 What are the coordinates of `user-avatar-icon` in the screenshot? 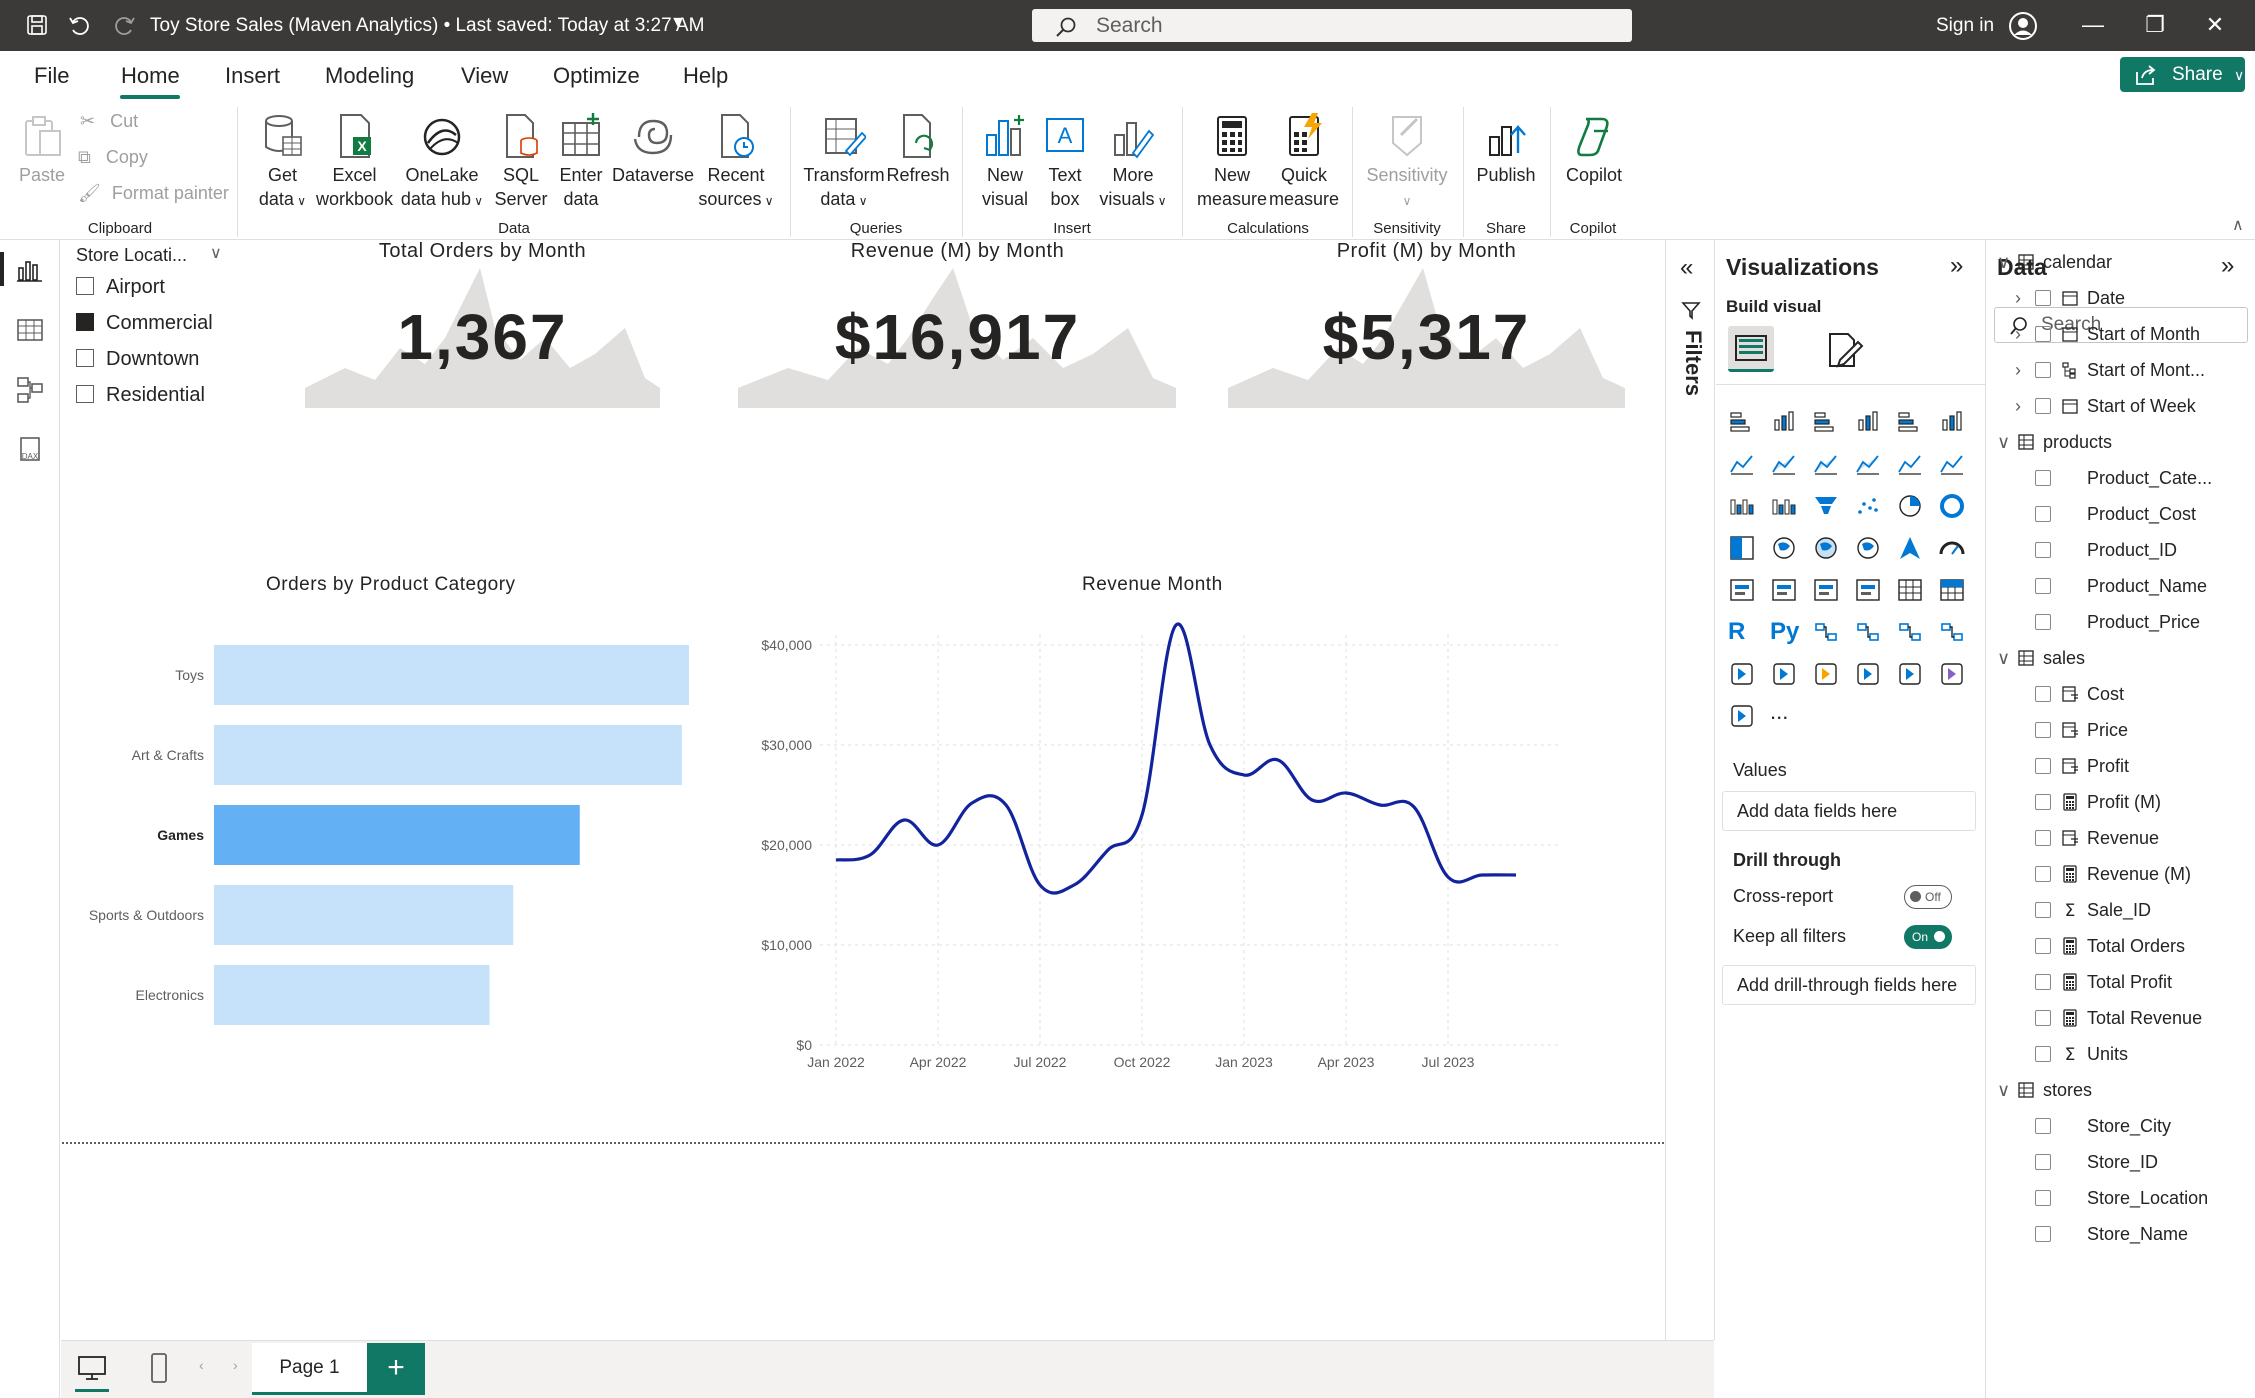 It's located at (2023, 28).